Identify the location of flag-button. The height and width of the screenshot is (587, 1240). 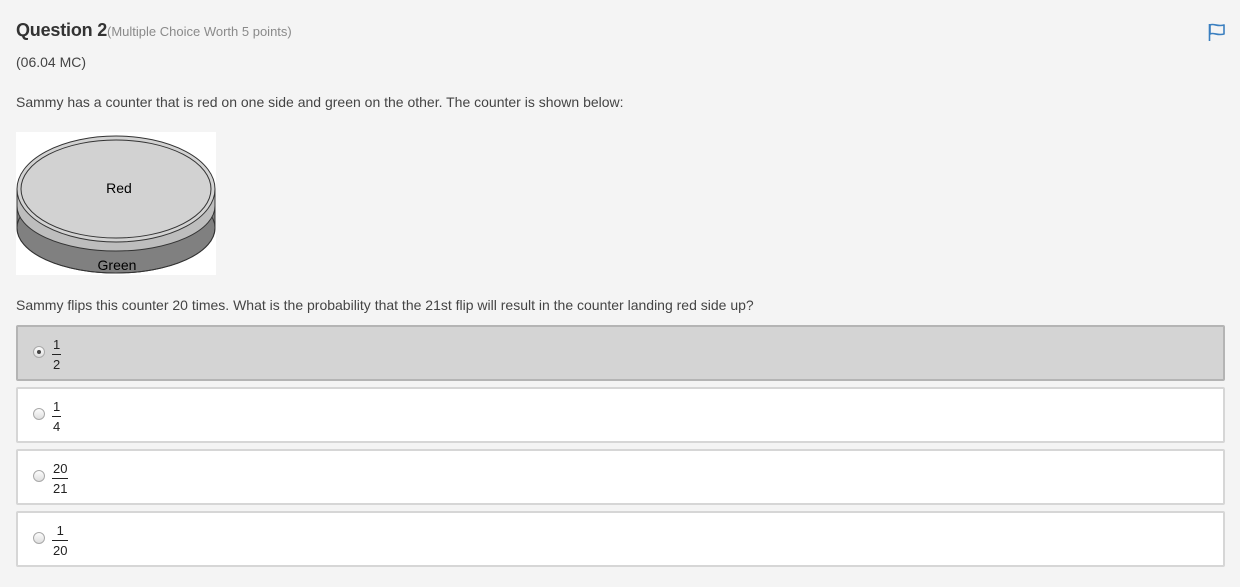
(1217, 32).